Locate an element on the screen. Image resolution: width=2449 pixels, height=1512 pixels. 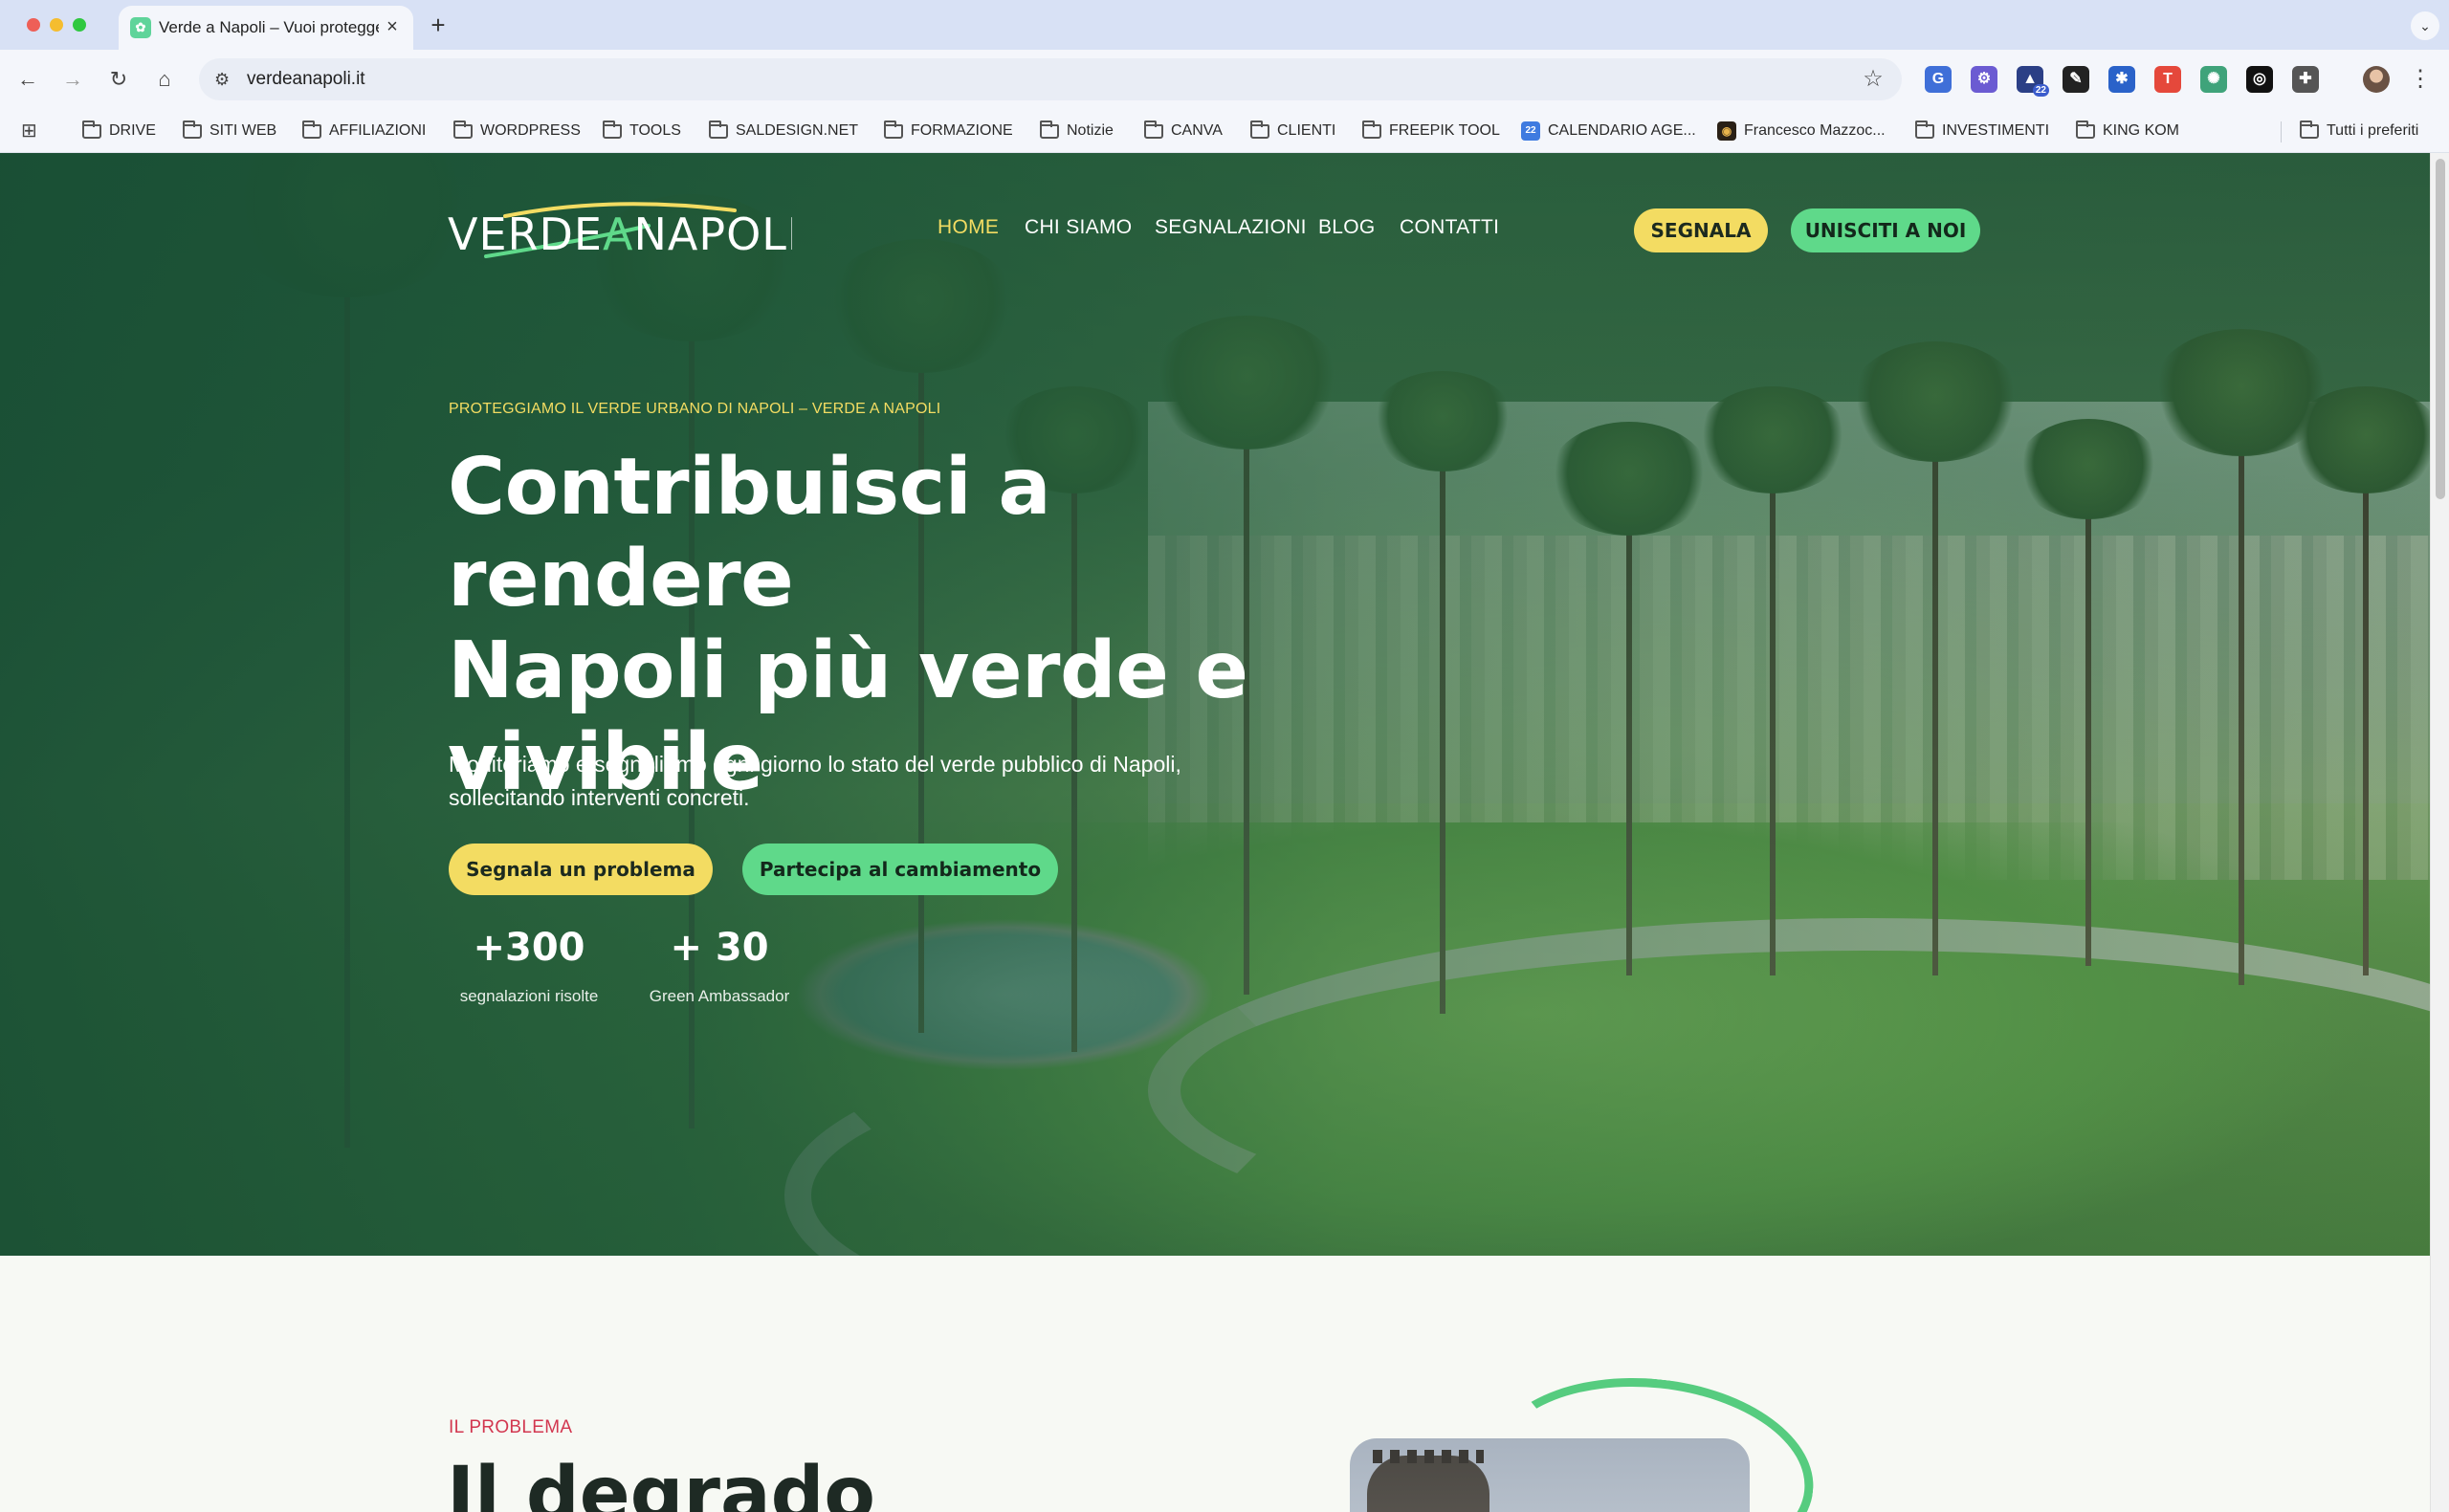
castle-tower is located at coordinates (1428, 1484).